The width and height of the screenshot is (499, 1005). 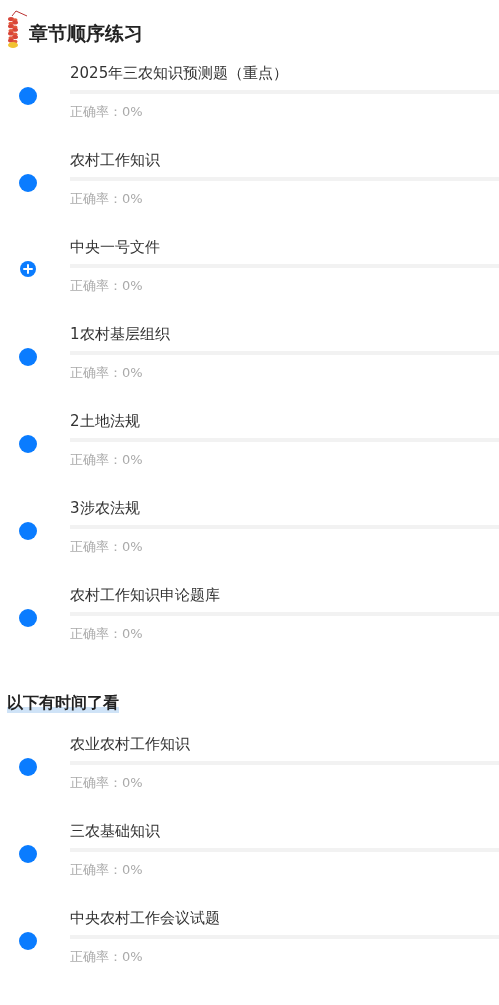 What do you see at coordinates (284, 508) in the screenshot?
I see `chapter-title: 3涉农法规` at bounding box center [284, 508].